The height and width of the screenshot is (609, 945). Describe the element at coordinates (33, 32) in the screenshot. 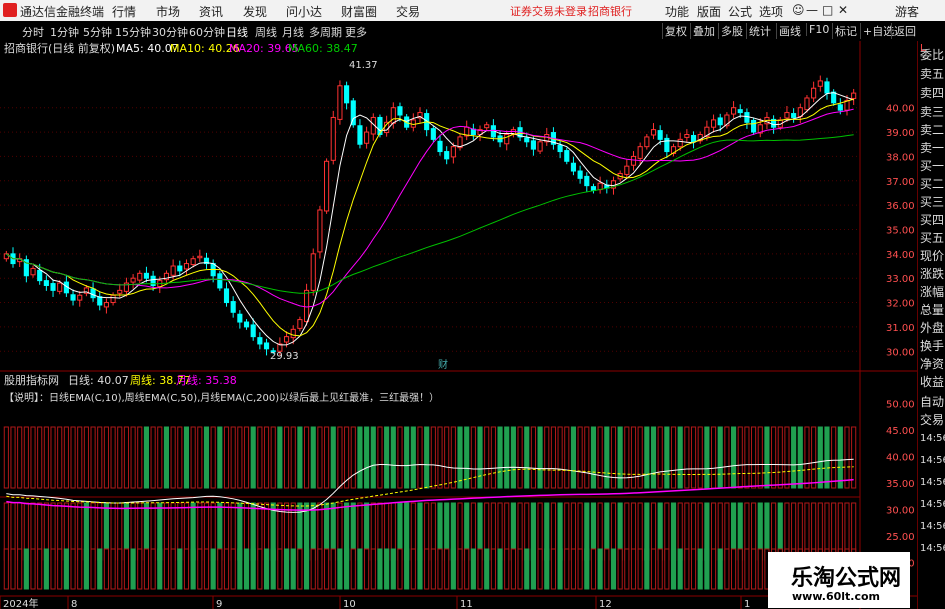

I see `tf-intraday: 分时` at that location.